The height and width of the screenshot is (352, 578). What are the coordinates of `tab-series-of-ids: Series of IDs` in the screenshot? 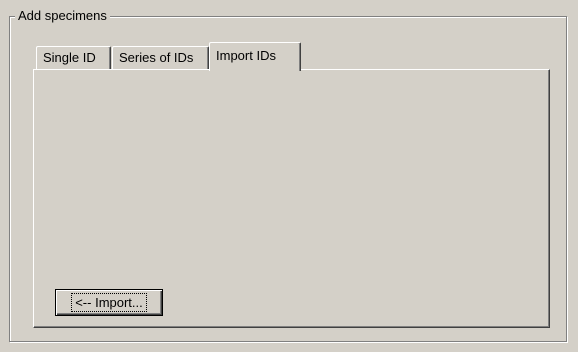 It's located at (160, 58).